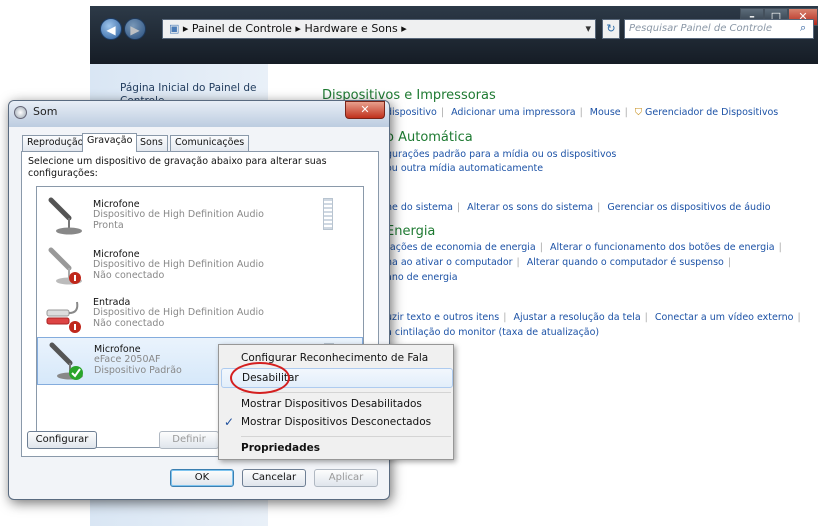 This screenshot has width=818, height=526. What do you see at coordinates (63, 317) in the screenshot?
I see `jack-icon` at bounding box center [63, 317].